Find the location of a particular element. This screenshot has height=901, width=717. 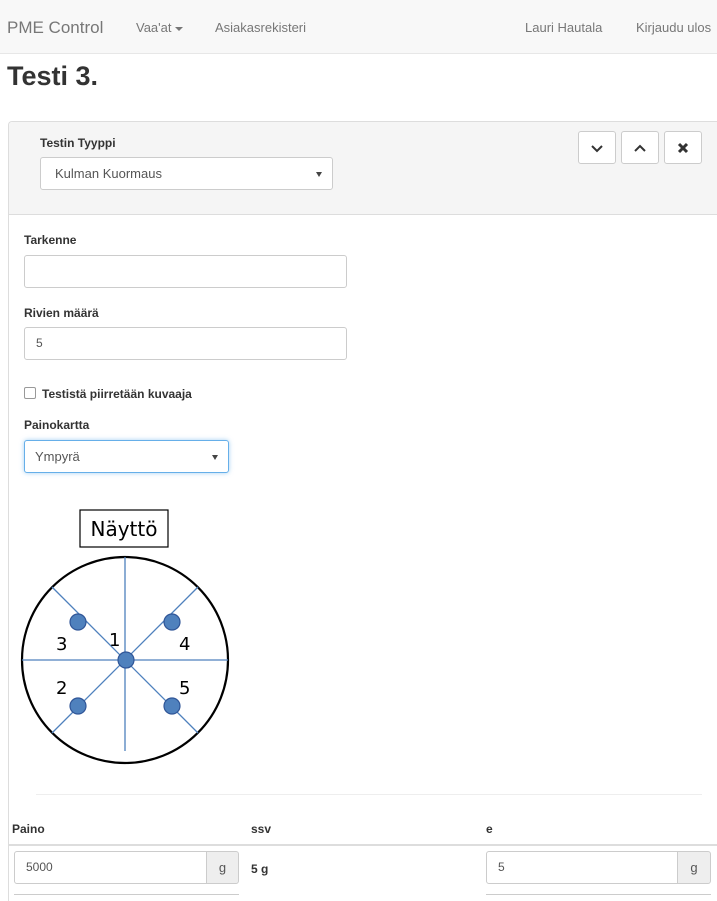

position-label-1: 1 is located at coordinates (114, 640).